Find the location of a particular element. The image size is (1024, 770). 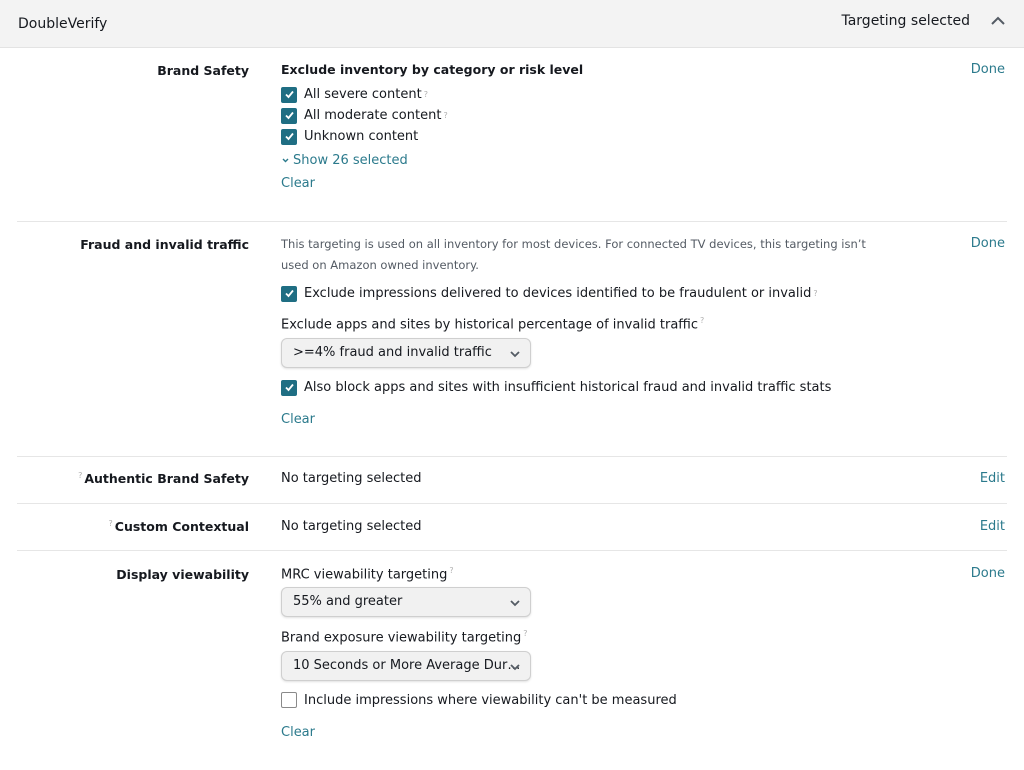

brand-safety-clear-link: Clear is located at coordinates (298, 183).